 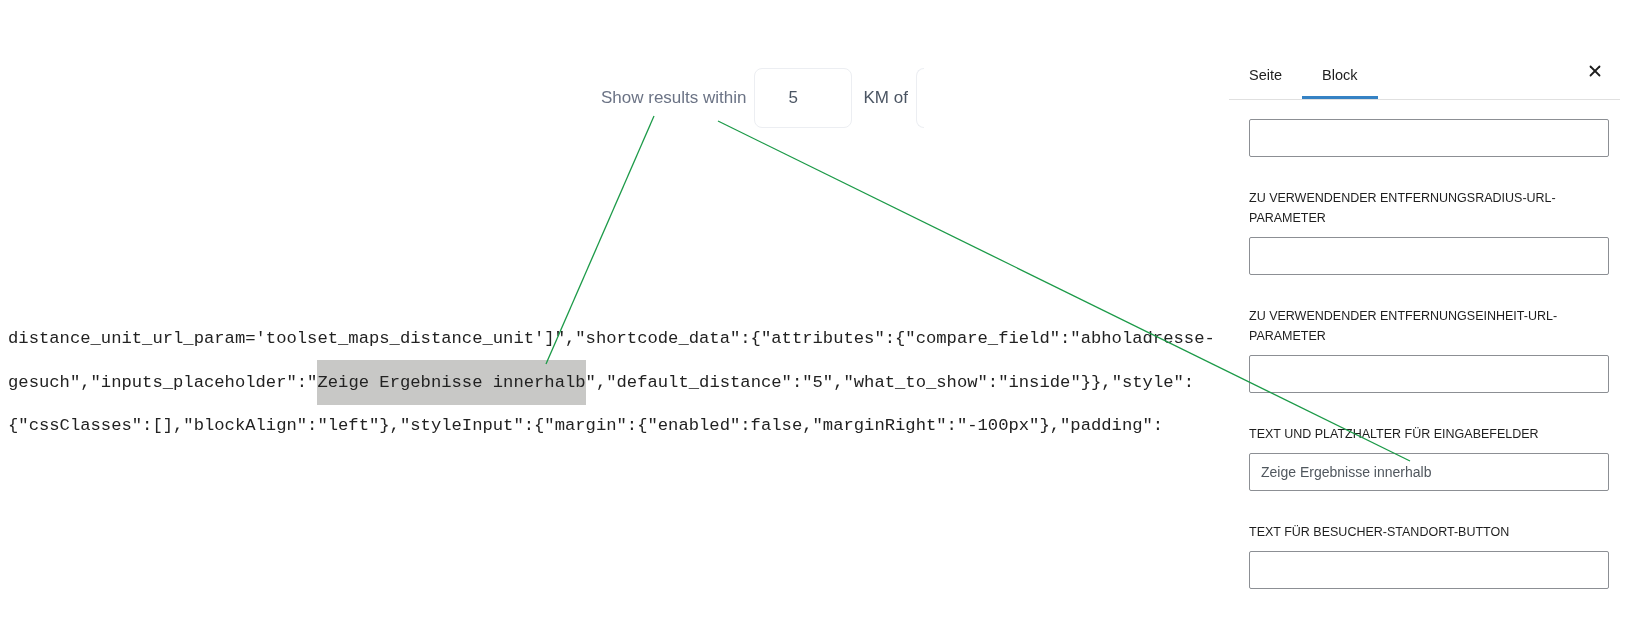 I want to click on field-label: TEXT FÜR BESUCHER-STANDORT-BUTTON, so click(x=1380, y=532).